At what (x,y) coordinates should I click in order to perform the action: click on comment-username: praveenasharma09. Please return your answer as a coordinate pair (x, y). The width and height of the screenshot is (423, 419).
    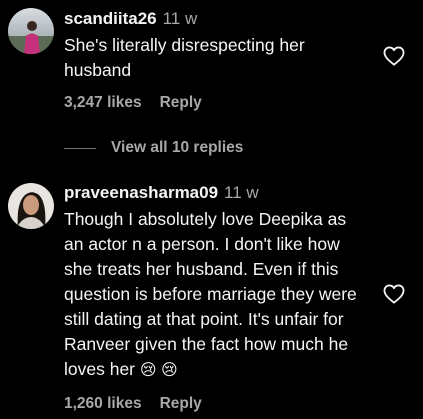
    Looking at the image, I should click on (141, 192).